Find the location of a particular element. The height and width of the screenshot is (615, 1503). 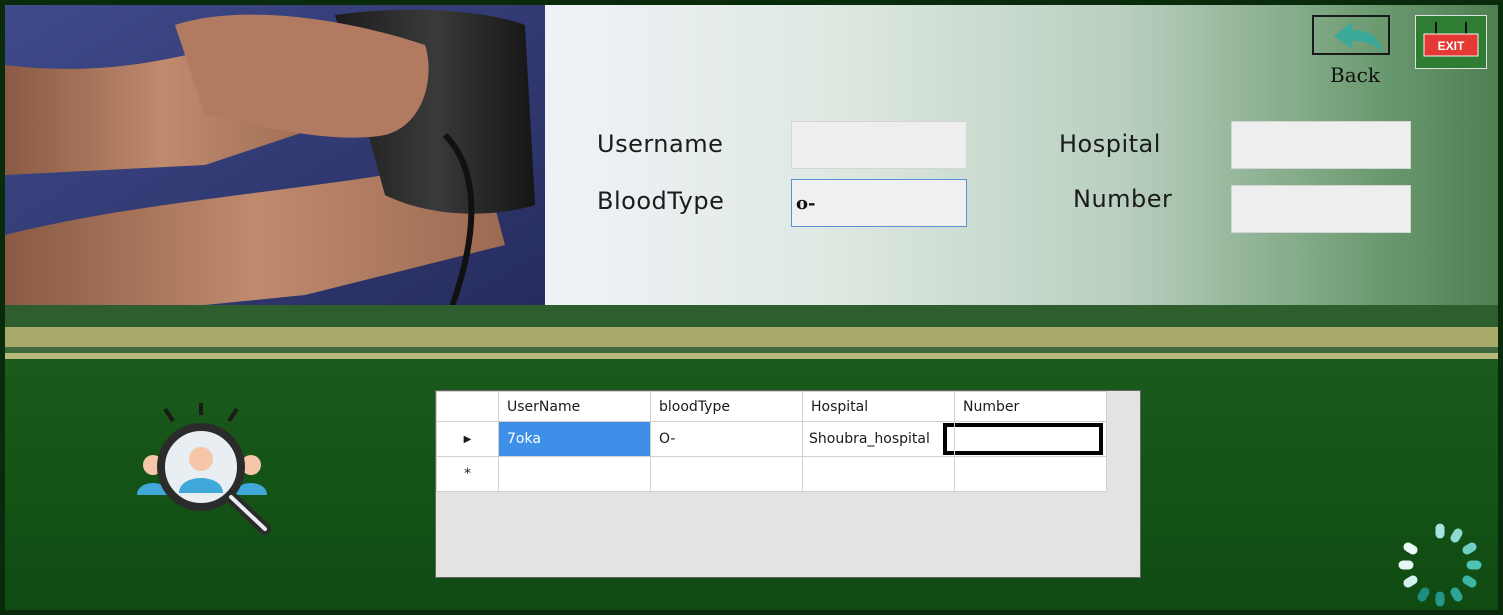

cell-bloodtype: O- is located at coordinates (726, 439).